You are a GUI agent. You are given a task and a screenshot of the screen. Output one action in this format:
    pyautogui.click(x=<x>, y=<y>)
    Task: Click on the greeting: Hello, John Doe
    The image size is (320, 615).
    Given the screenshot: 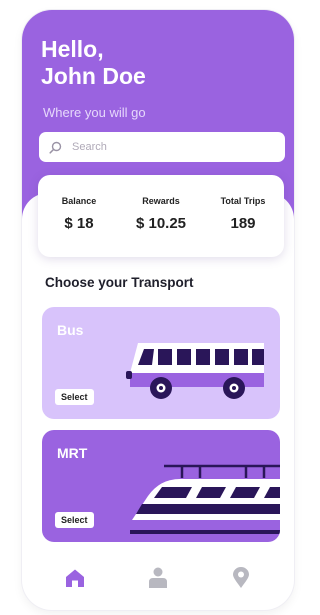 What is the action you would take?
    pyautogui.click(x=93, y=63)
    